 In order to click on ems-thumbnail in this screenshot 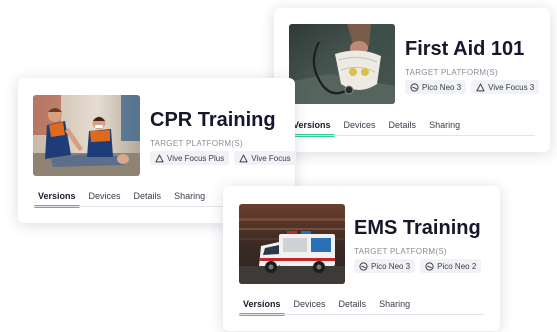, I will do `click(292, 244)`.